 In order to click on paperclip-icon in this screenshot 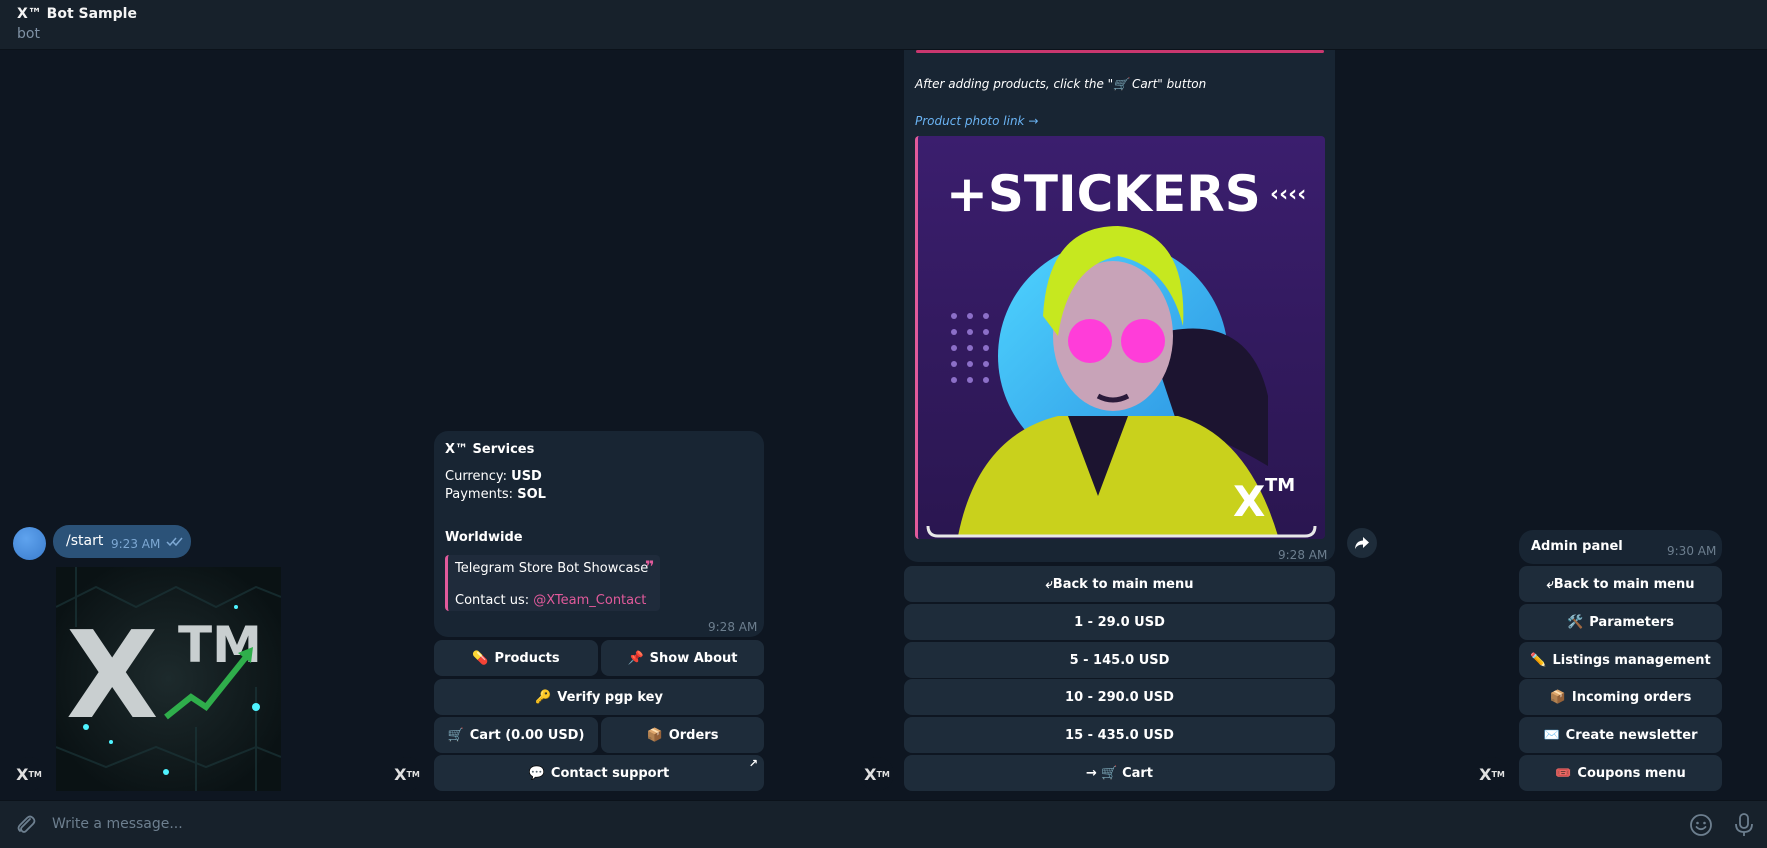, I will do `click(26, 825)`.